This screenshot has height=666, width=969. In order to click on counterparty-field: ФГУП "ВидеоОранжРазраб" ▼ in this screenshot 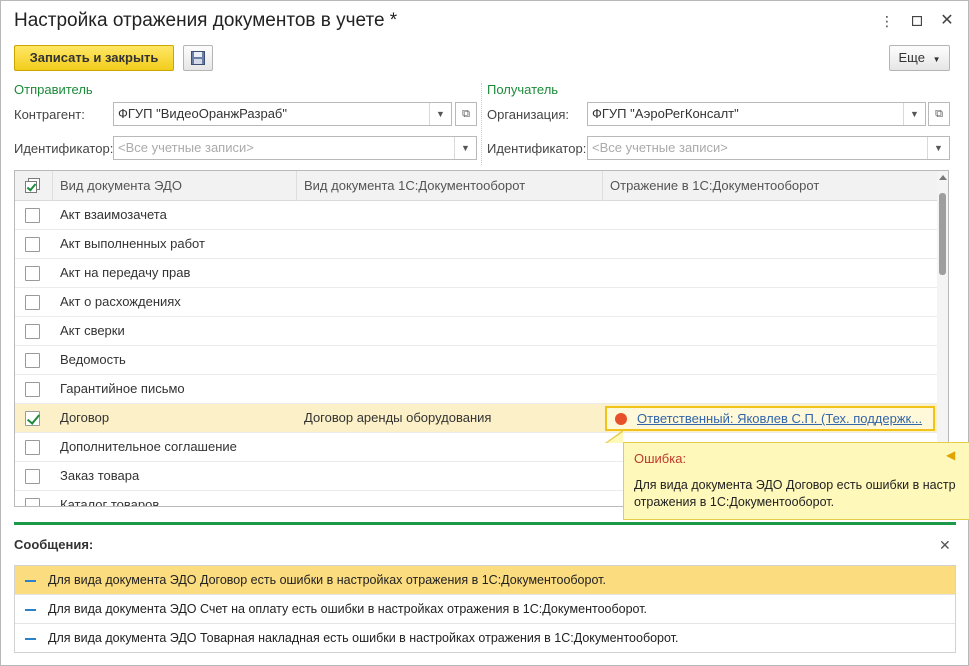, I will do `click(282, 114)`.